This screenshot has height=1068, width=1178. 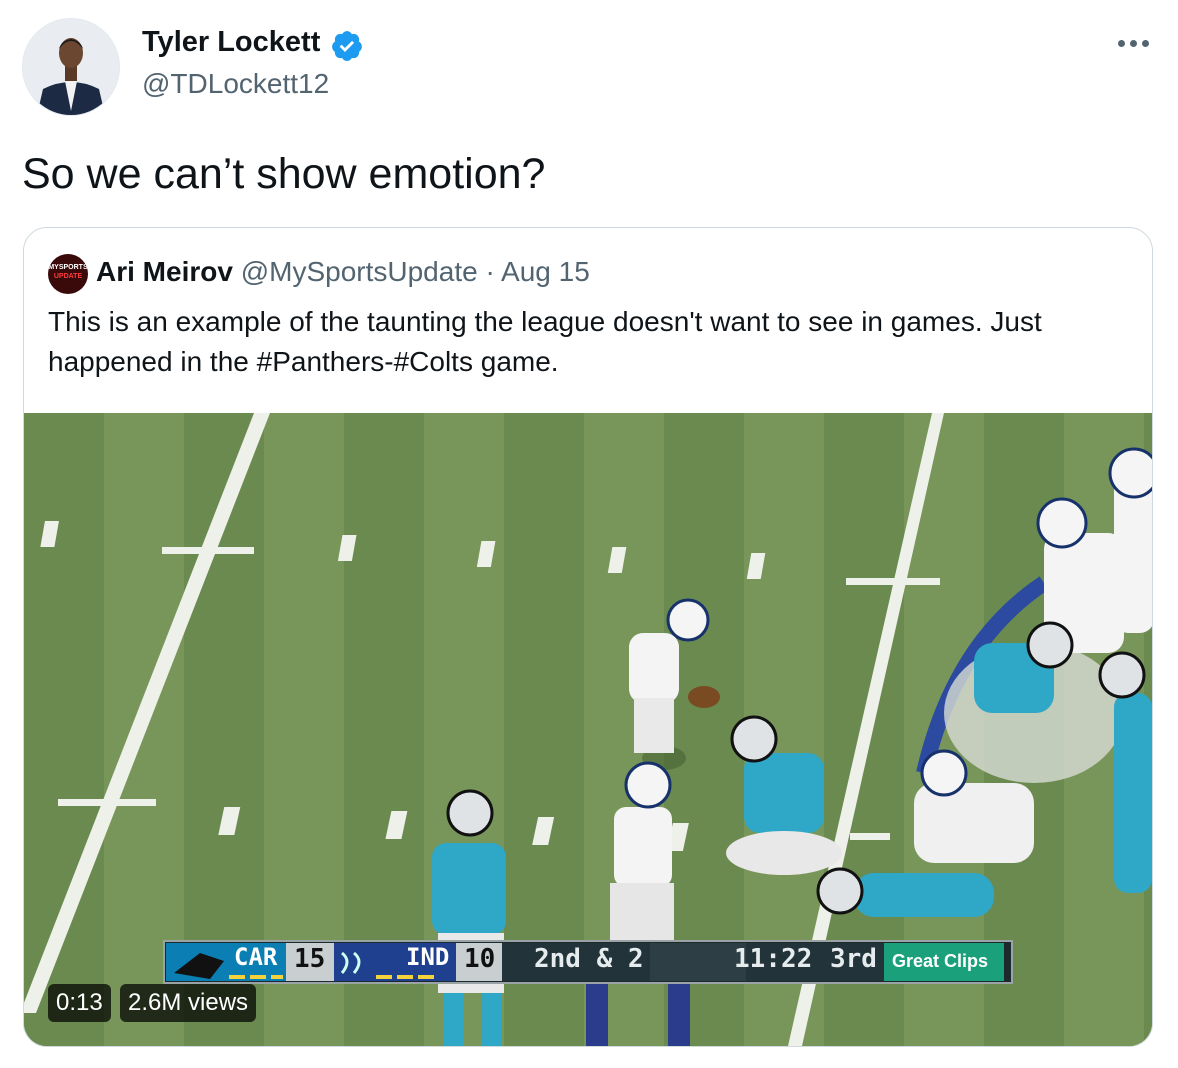 I want to click on scorebug-home-team: IND, so click(x=428, y=957).